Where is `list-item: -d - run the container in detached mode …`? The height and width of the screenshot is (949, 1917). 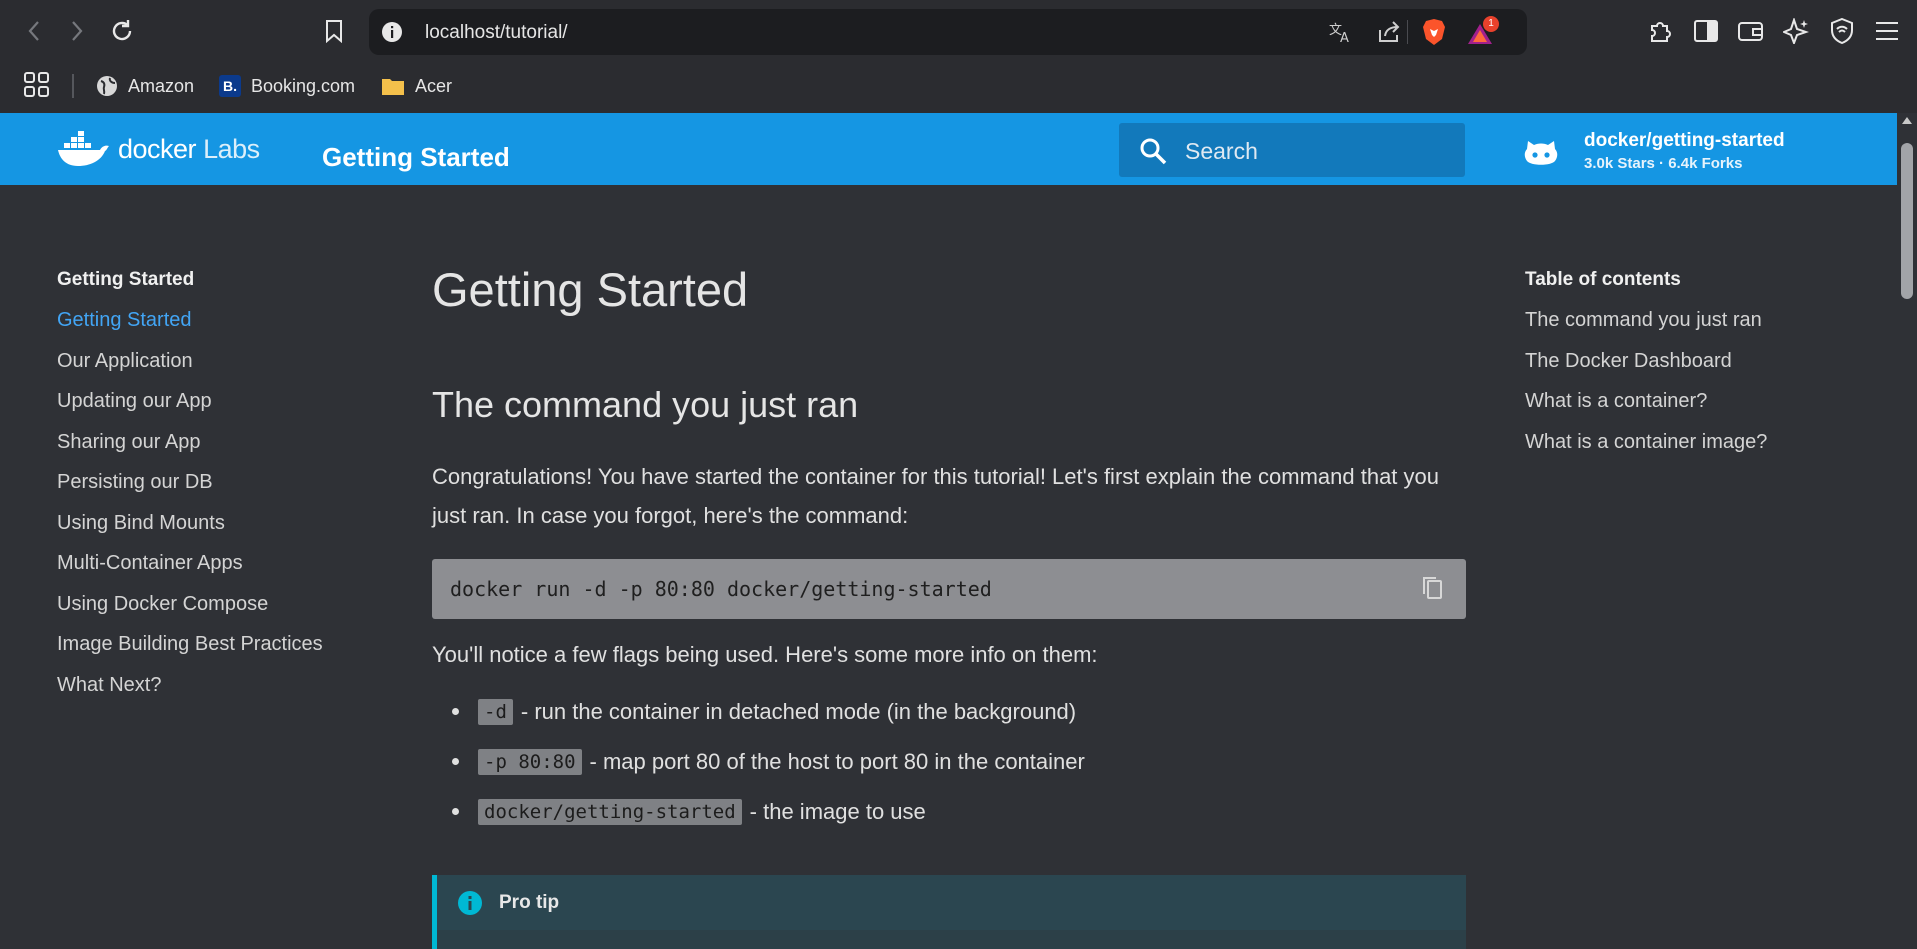 list-item: -d - run the container in detached mode … is located at coordinates (768, 712).